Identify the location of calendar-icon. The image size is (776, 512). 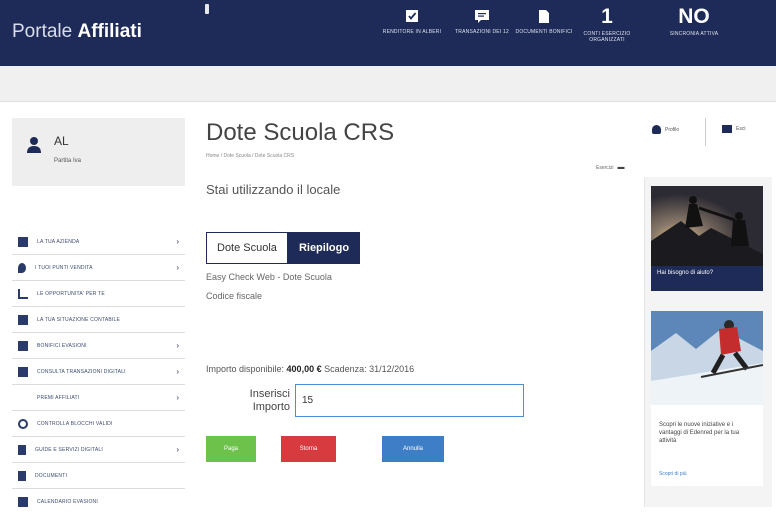
(23, 501).